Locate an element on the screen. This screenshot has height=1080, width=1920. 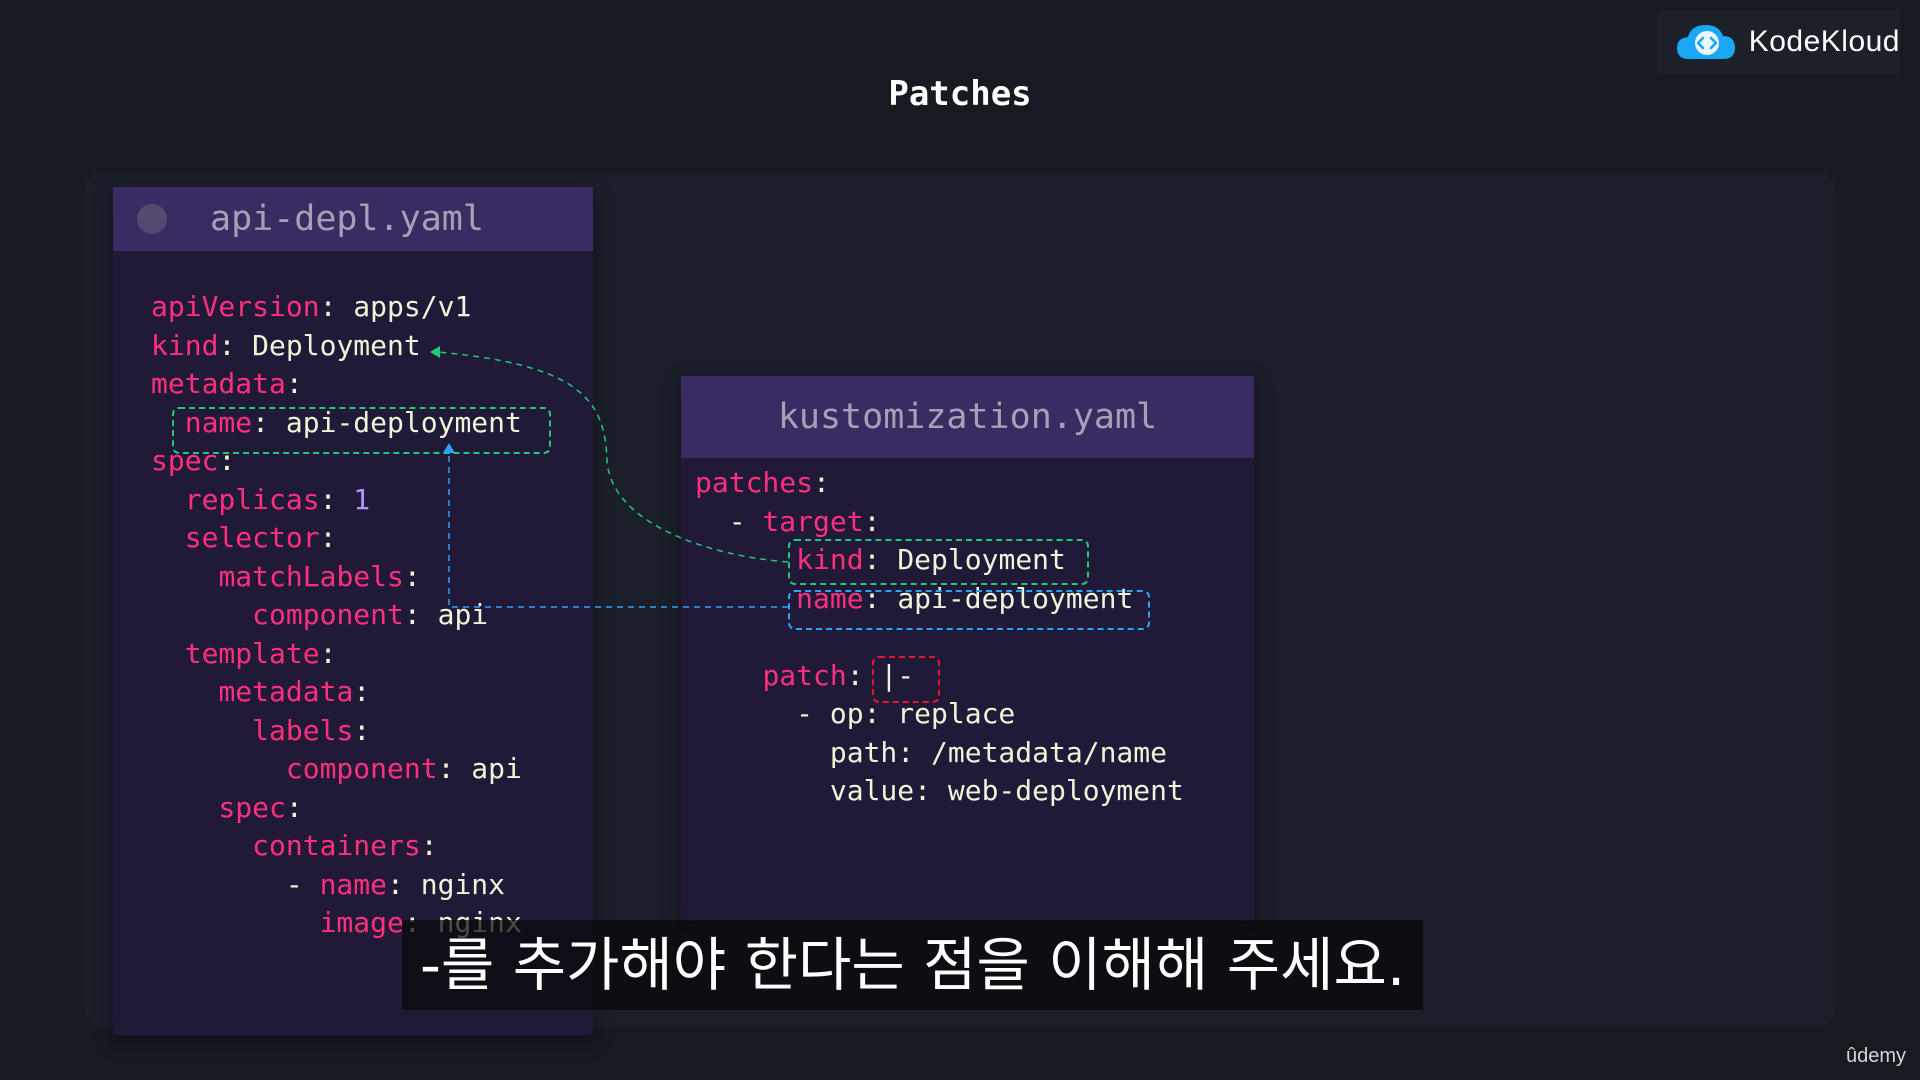
editor-header: kustomization.yaml is located at coordinates (967, 417).